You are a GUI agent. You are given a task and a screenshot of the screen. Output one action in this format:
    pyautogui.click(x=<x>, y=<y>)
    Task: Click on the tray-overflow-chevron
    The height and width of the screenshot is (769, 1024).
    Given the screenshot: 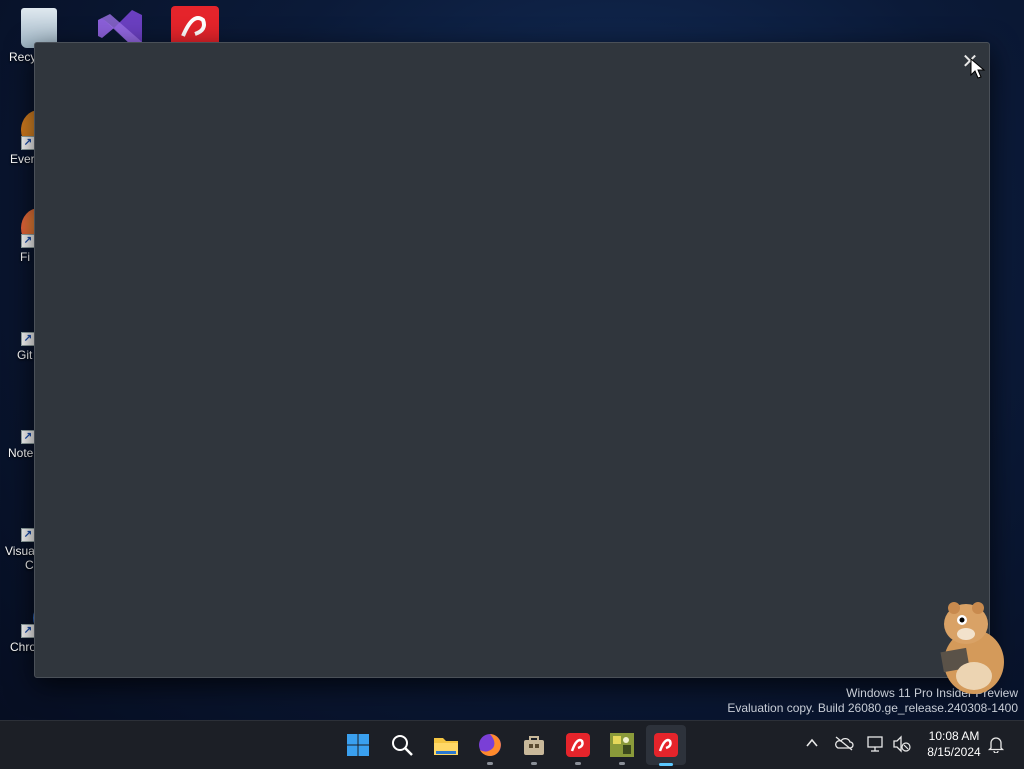 What is the action you would take?
    pyautogui.click(x=812, y=745)
    